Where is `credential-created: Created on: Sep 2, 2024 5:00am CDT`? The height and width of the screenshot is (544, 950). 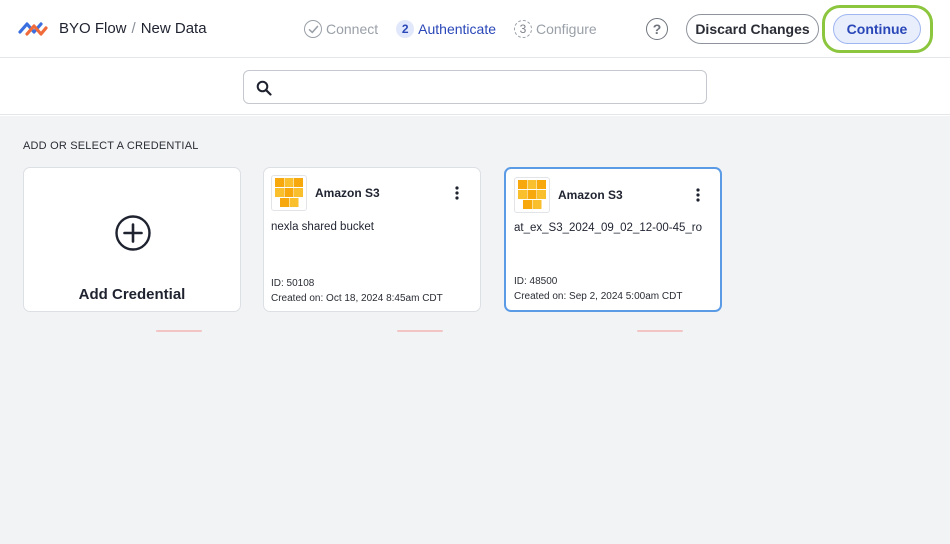 credential-created: Created on: Sep 2, 2024 5:00am CDT is located at coordinates (598, 296).